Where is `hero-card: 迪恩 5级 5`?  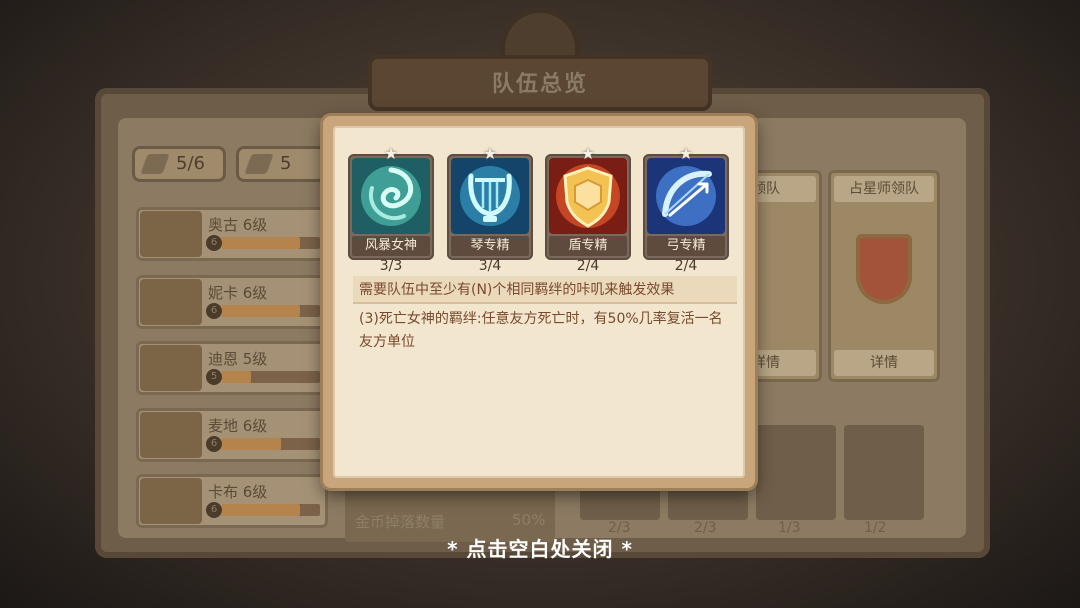
hero-card: 迪恩 5级 5 is located at coordinates (232, 368).